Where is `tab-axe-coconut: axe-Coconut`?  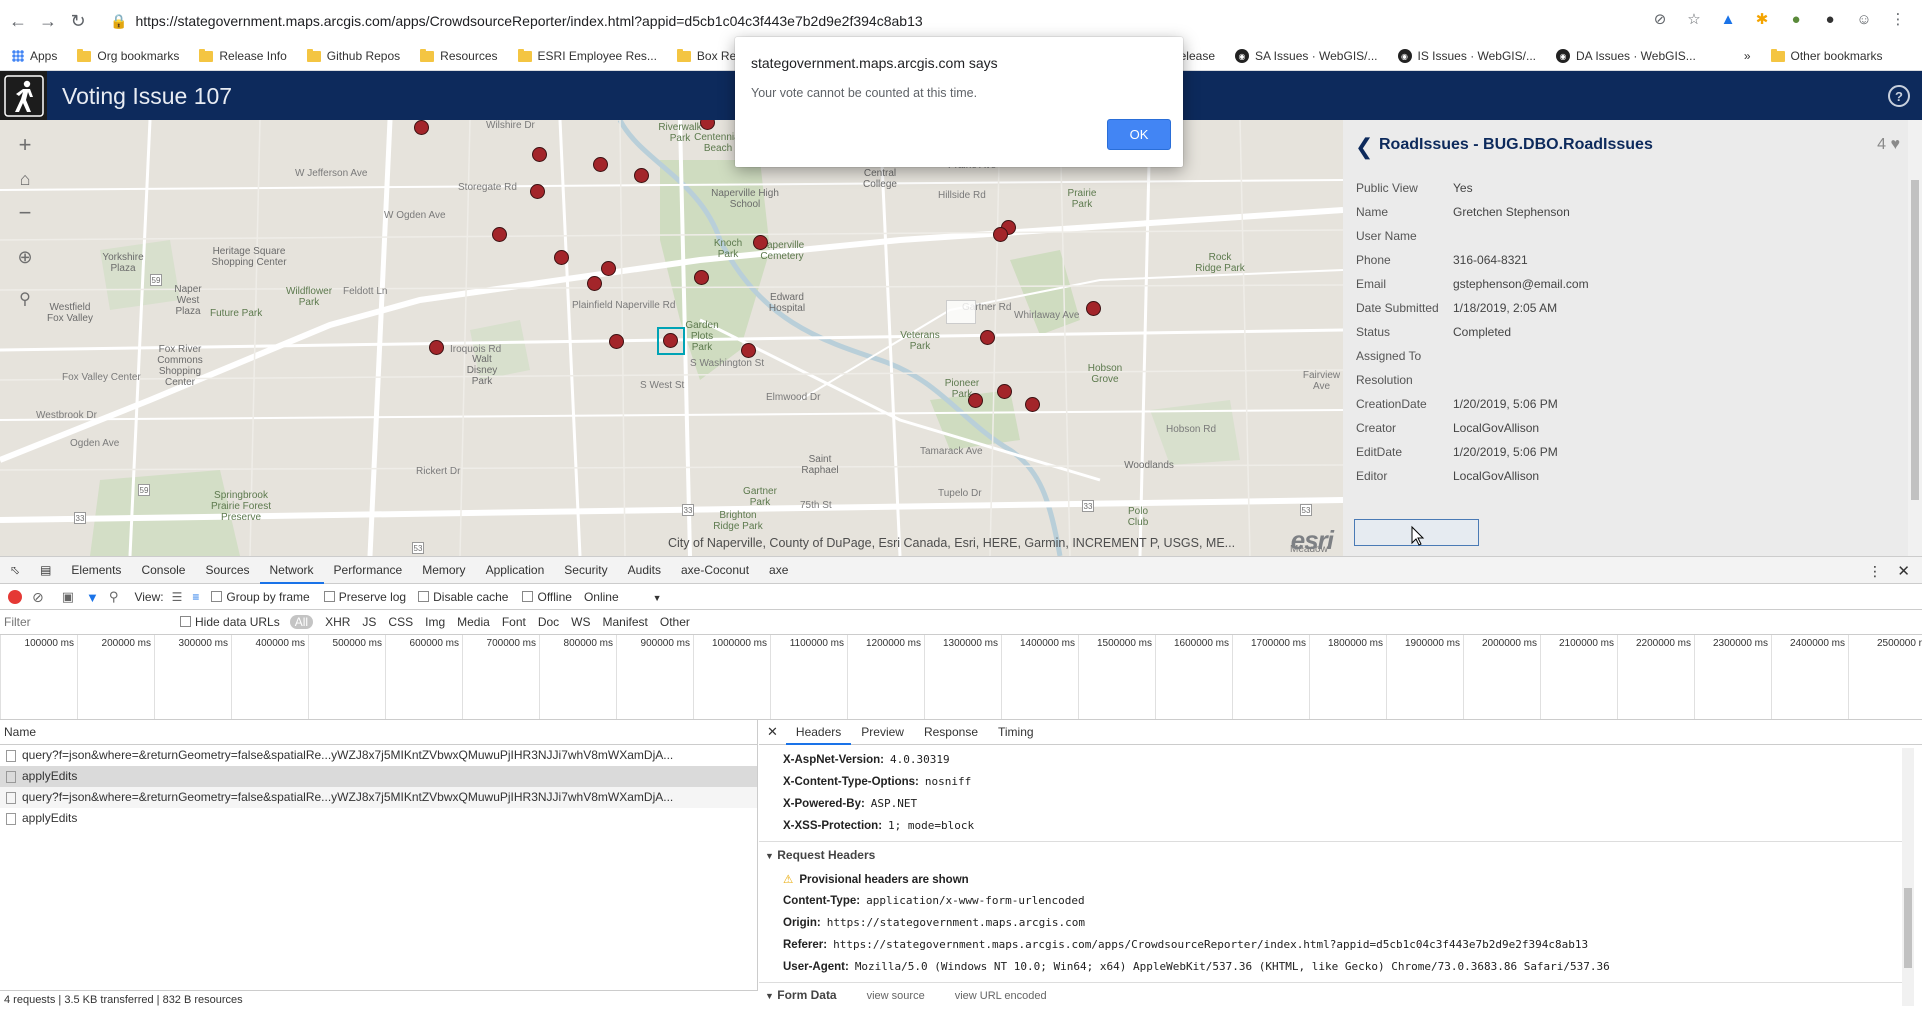 tab-axe-coconut: axe-Coconut is located at coordinates (715, 570).